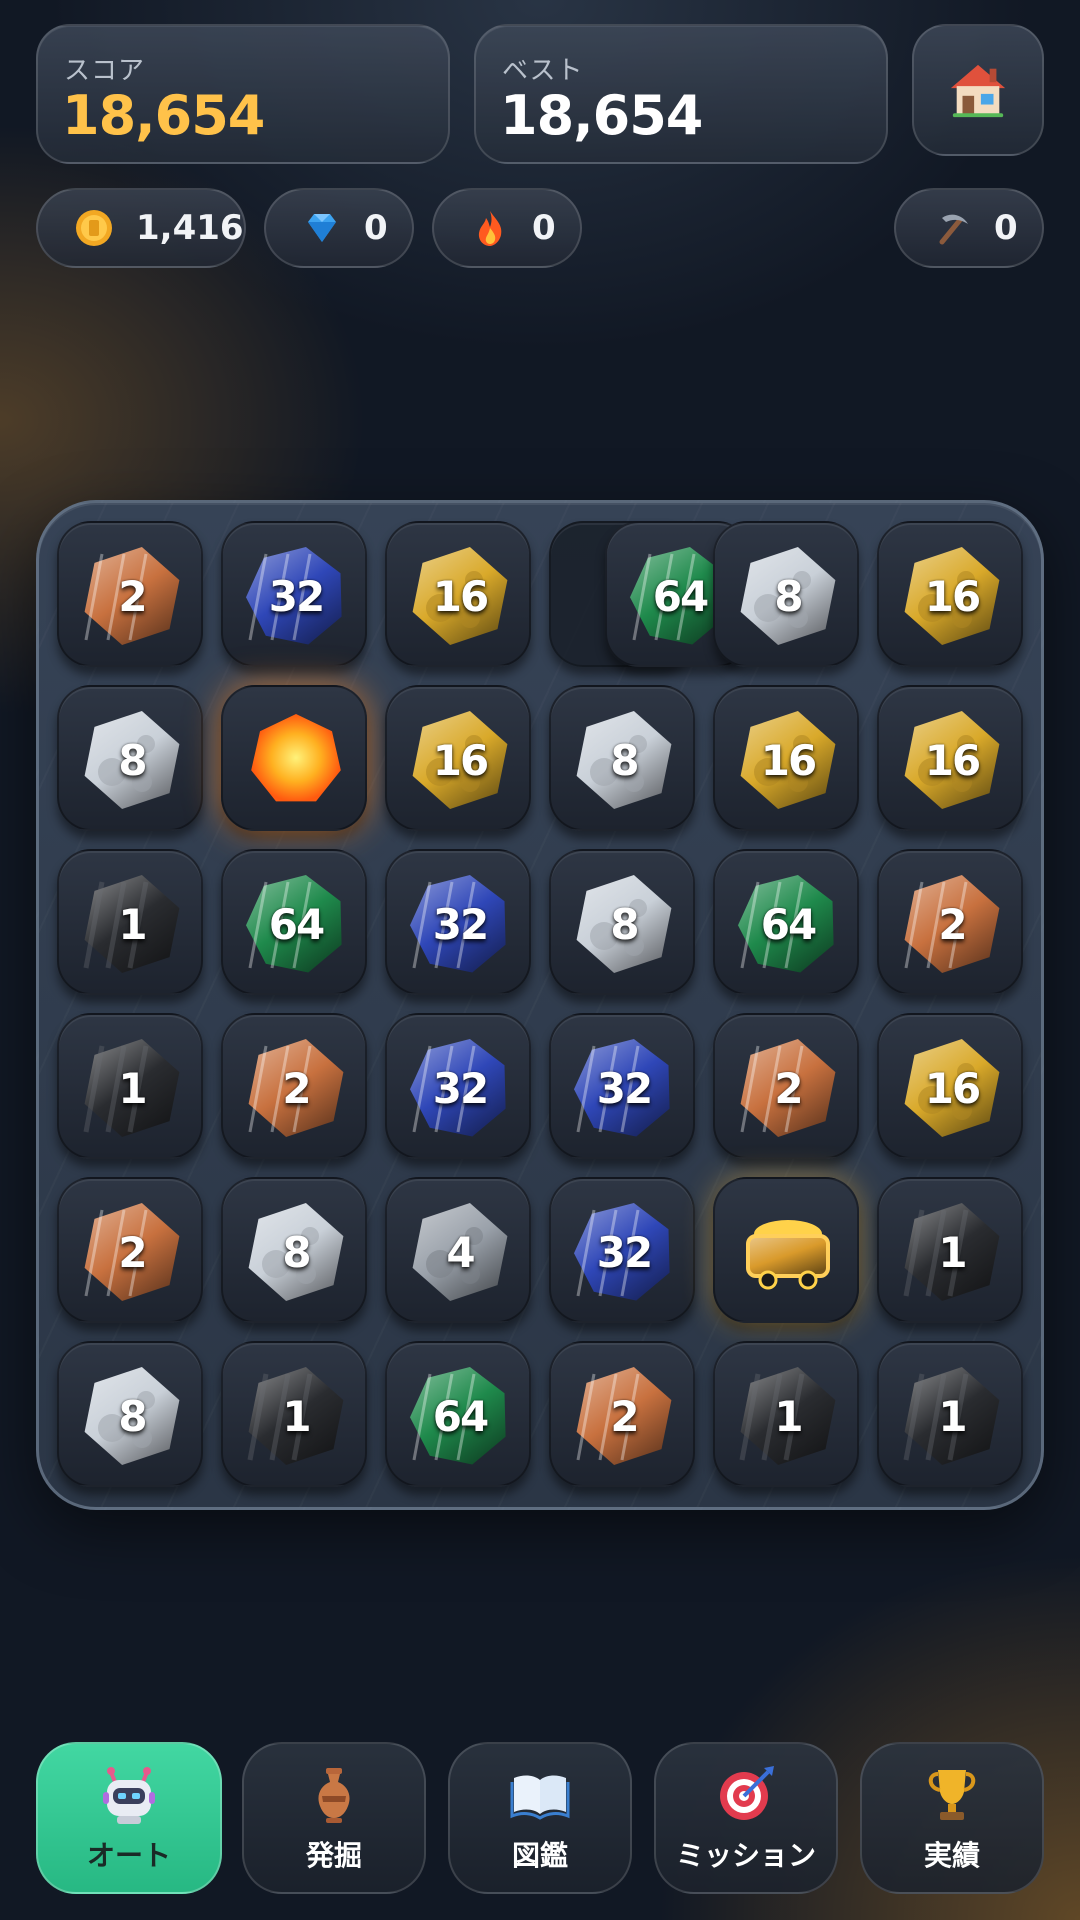  I want to click on best-score-panel: ベスト 18,654, so click(681, 94).